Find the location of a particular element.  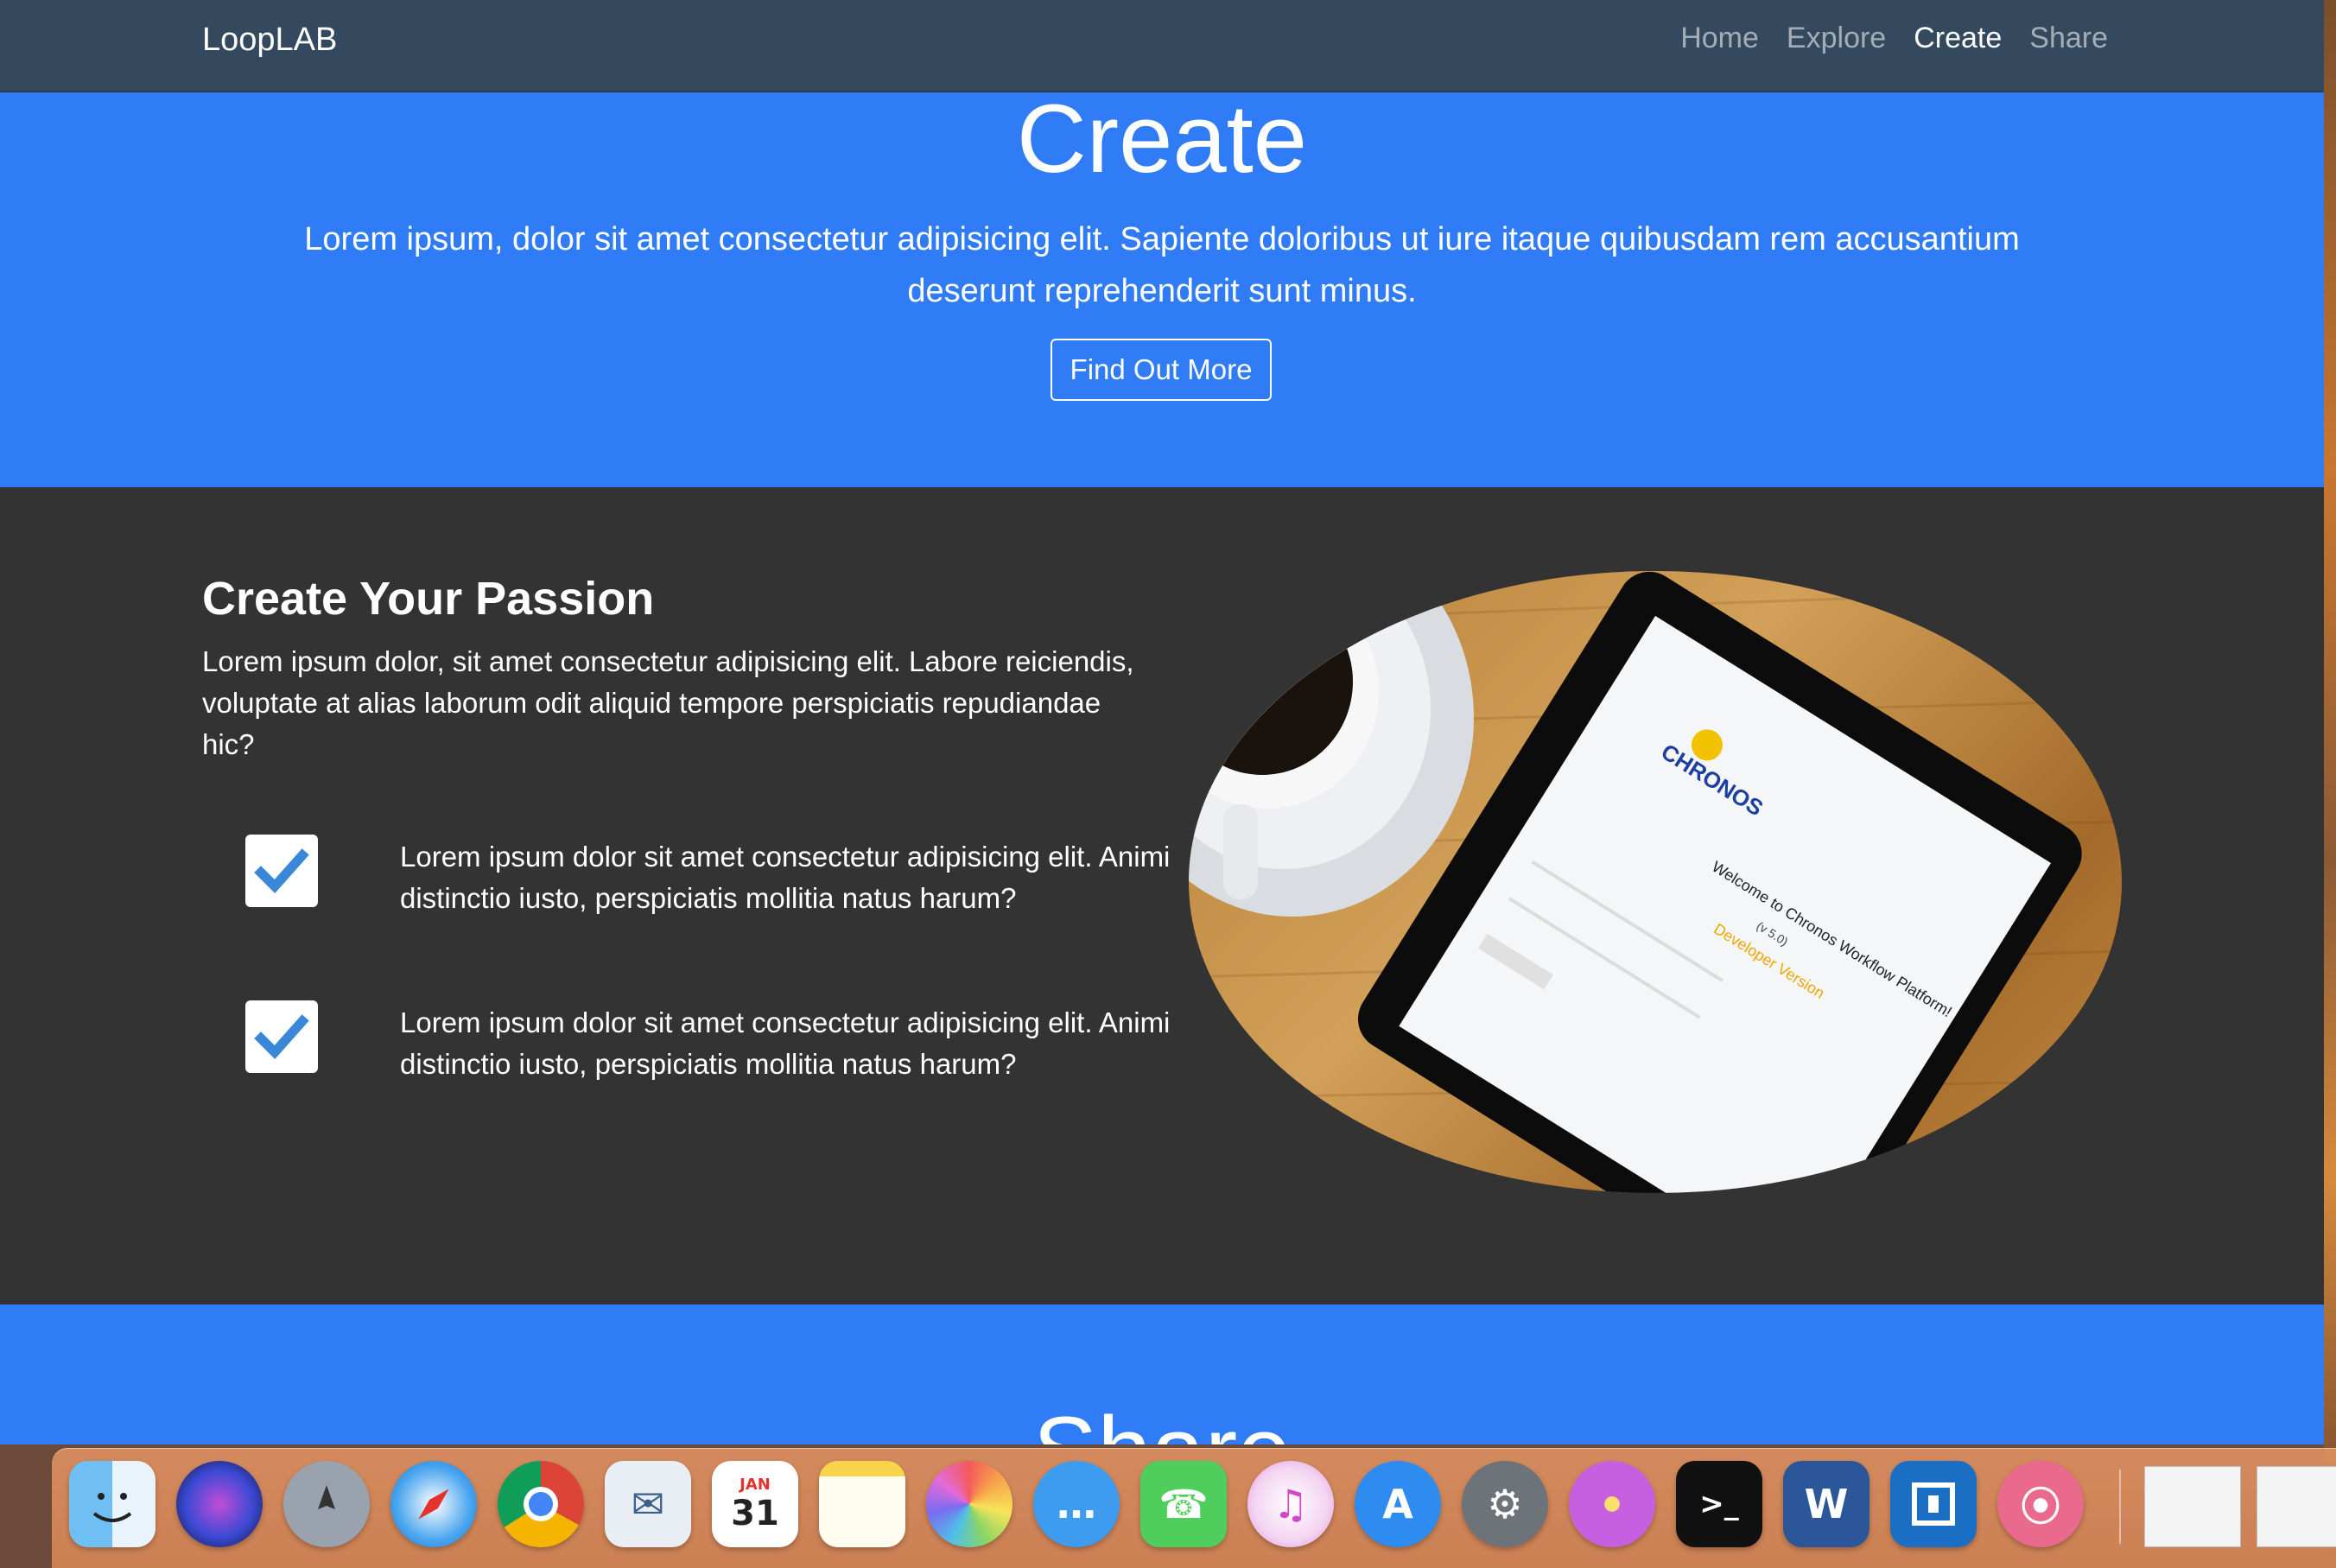

brand-logo: LoopLAB is located at coordinates (269, 40).